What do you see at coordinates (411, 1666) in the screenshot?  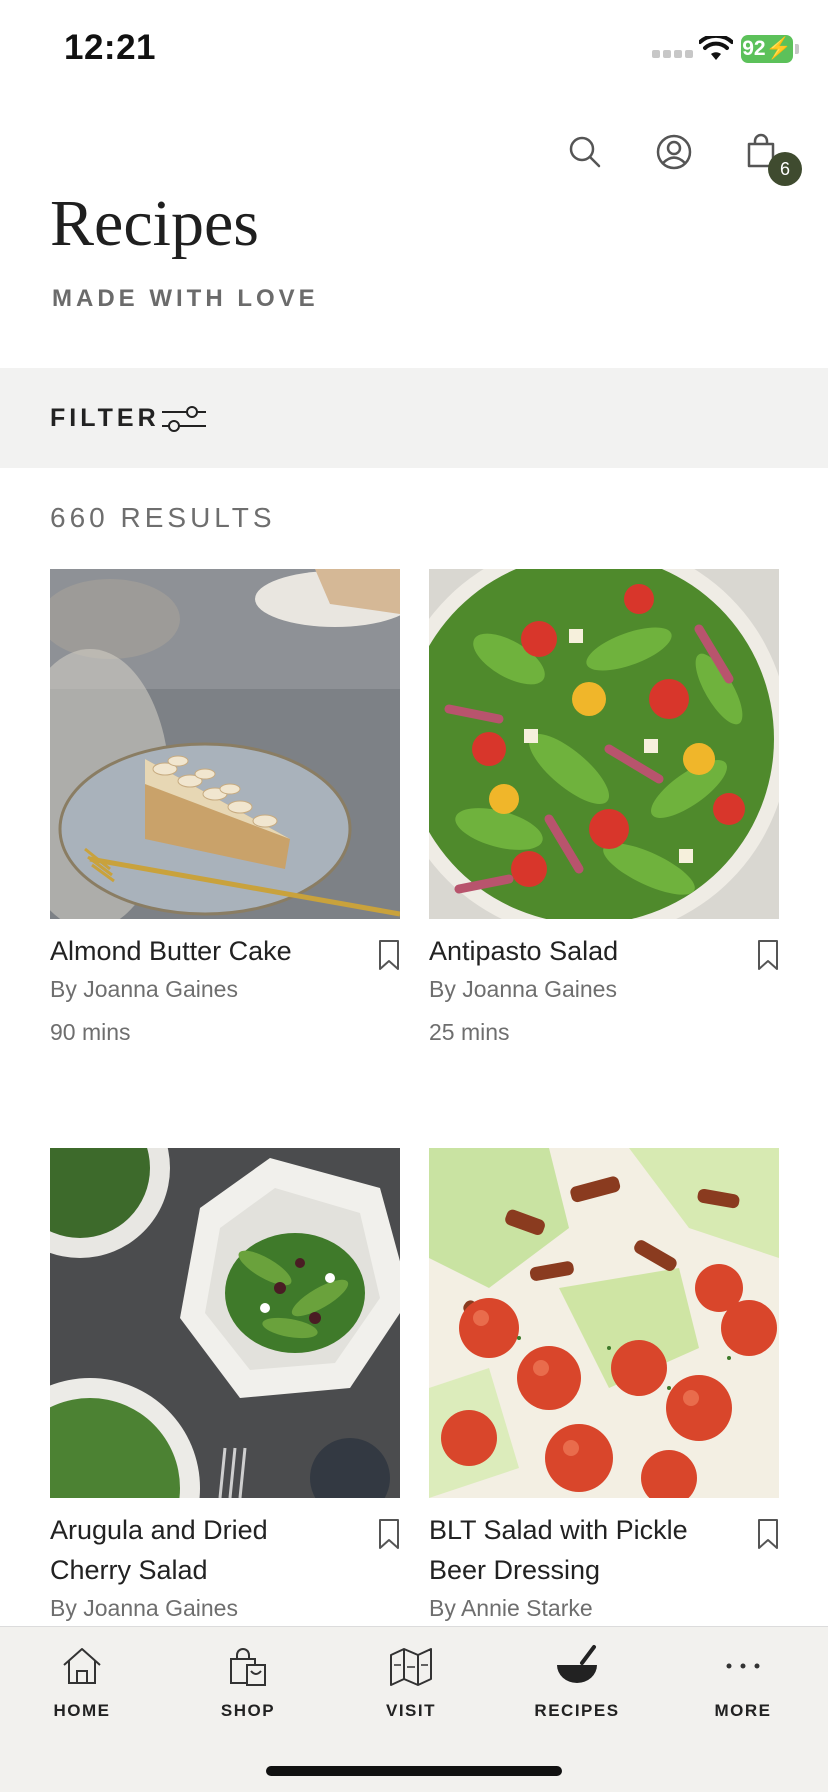 I see `map-icon` at bounding box center [411, 1666].